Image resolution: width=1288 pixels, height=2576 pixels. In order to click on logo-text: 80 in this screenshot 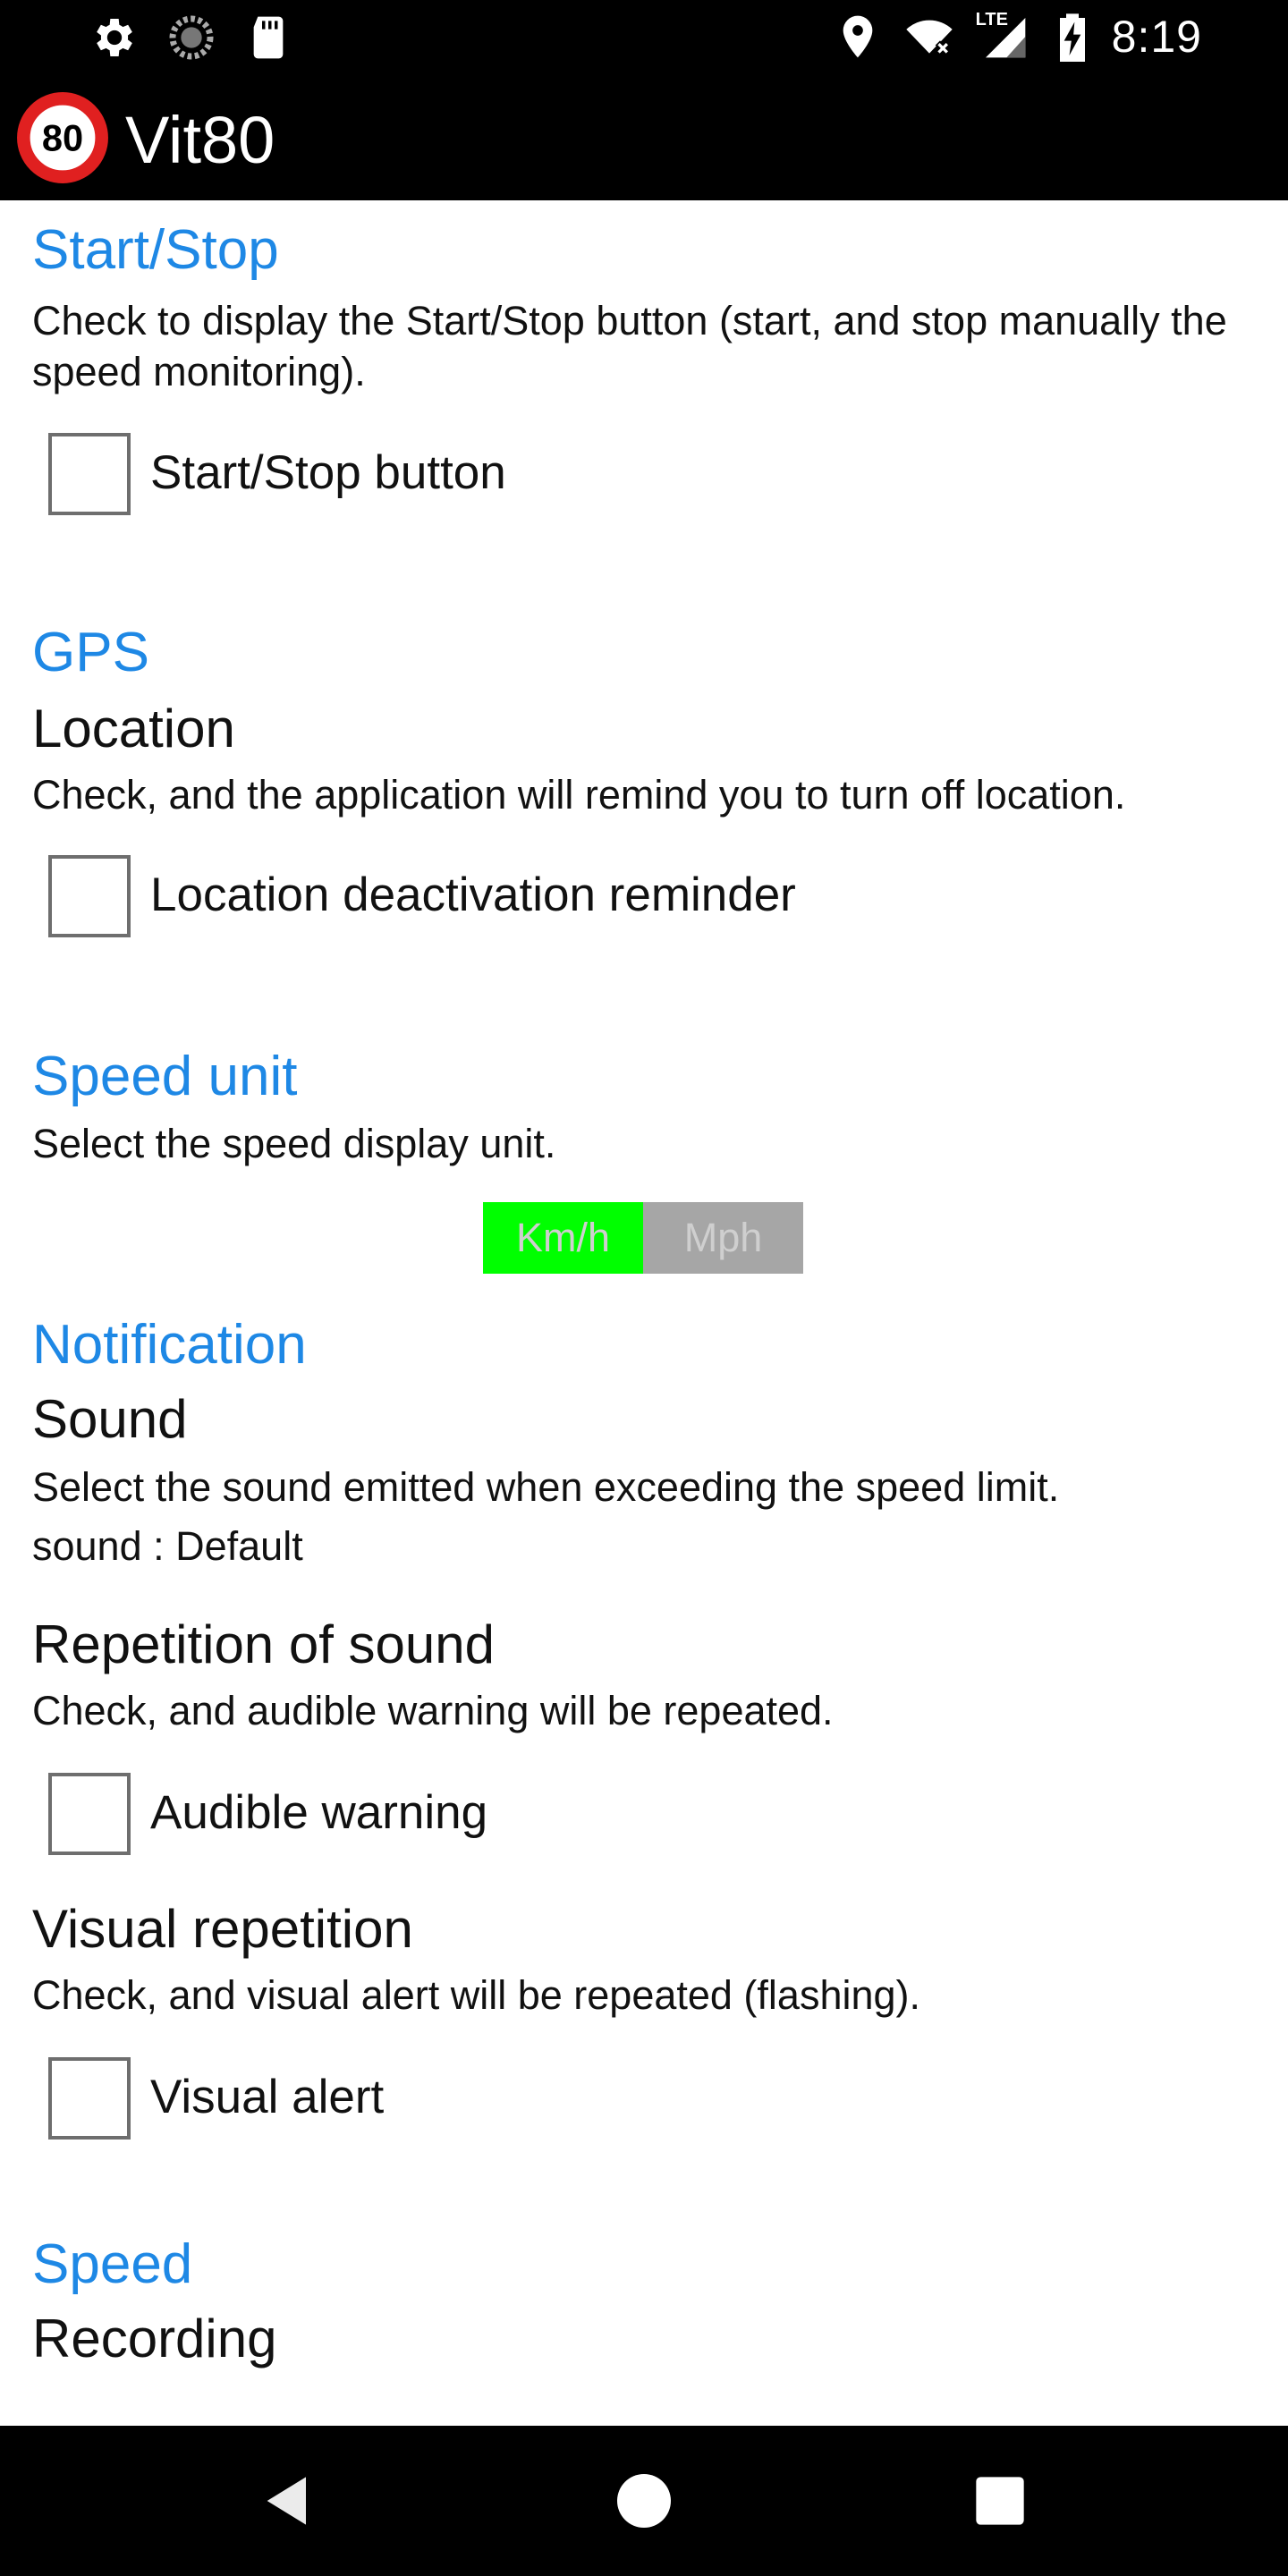, I will do `click(62, 138)`.